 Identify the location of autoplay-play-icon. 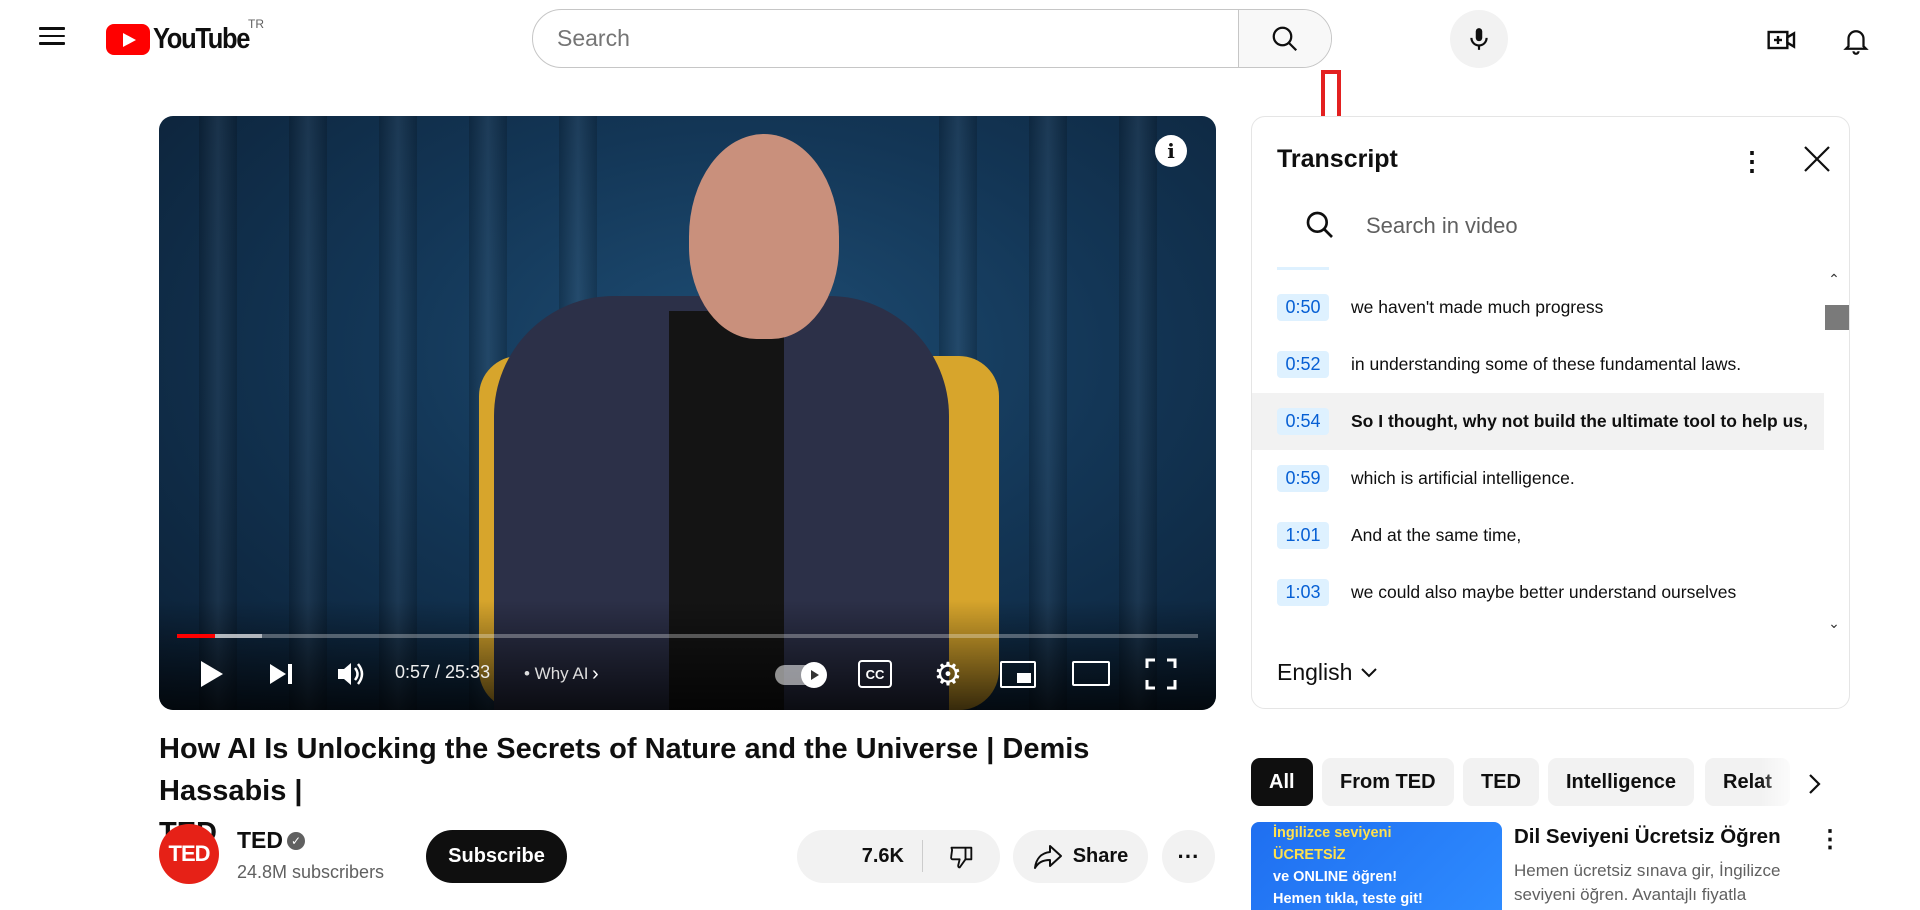
(814, 675).